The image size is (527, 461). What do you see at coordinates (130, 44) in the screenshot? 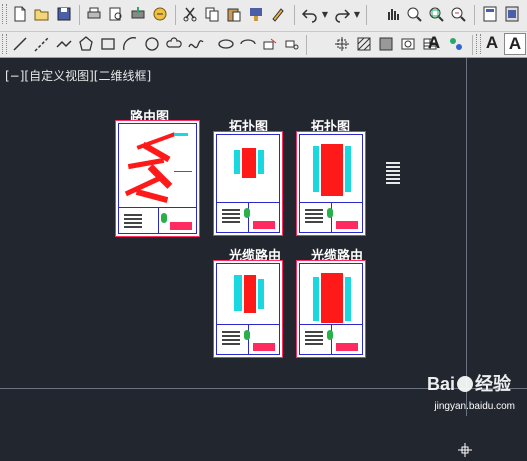
I see `arc-icon` at bounding box center [130, 44].